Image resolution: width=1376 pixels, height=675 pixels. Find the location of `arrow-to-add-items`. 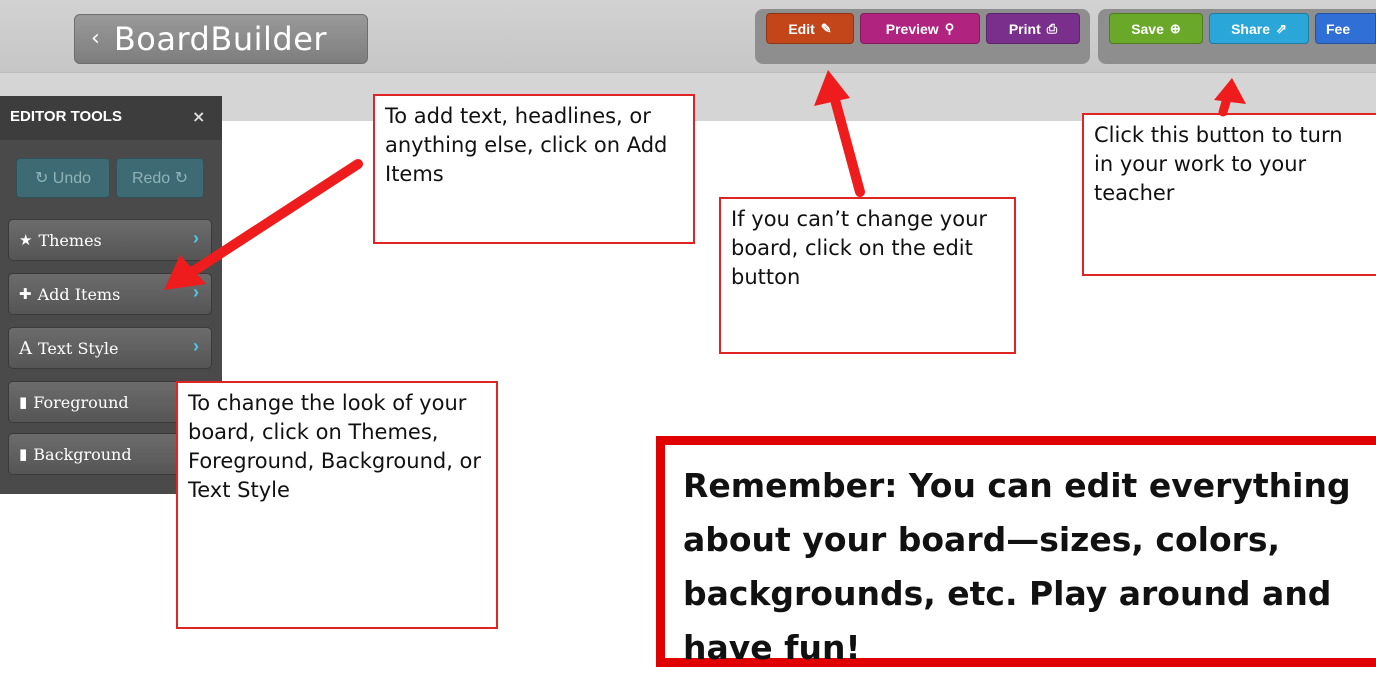

arrow-to-add-items is located at coordinates (263, 224).